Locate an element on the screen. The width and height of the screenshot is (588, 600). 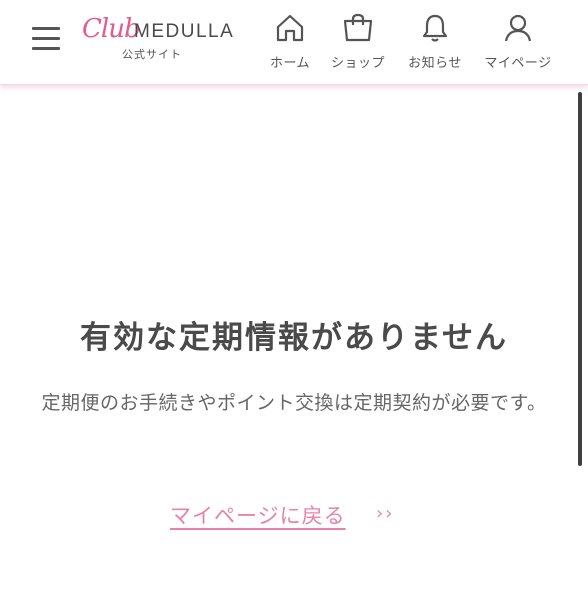
nav-shop-label: ショップ is located at coordinates (357, 63).